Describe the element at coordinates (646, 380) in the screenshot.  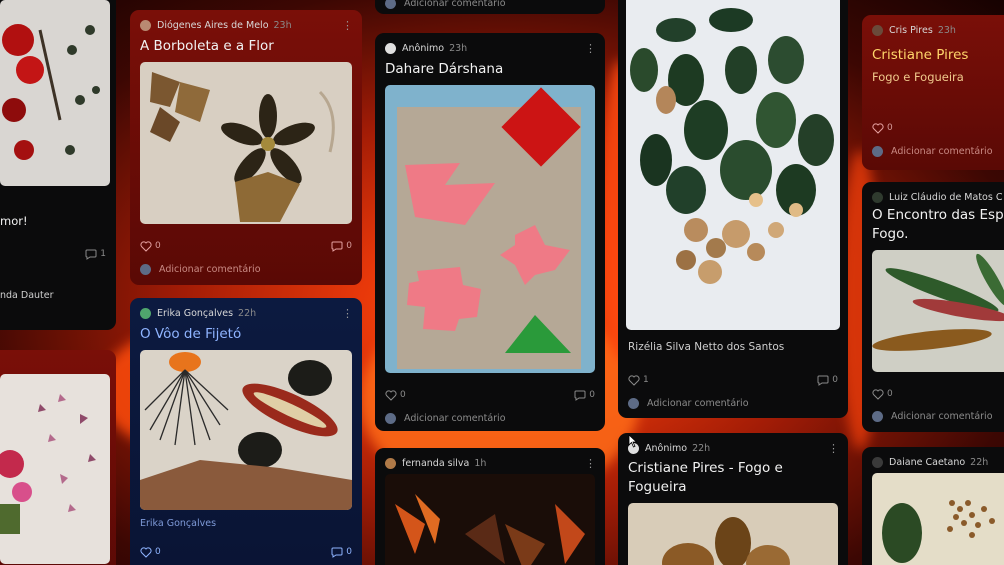
I see `like-count: 1` at that location.